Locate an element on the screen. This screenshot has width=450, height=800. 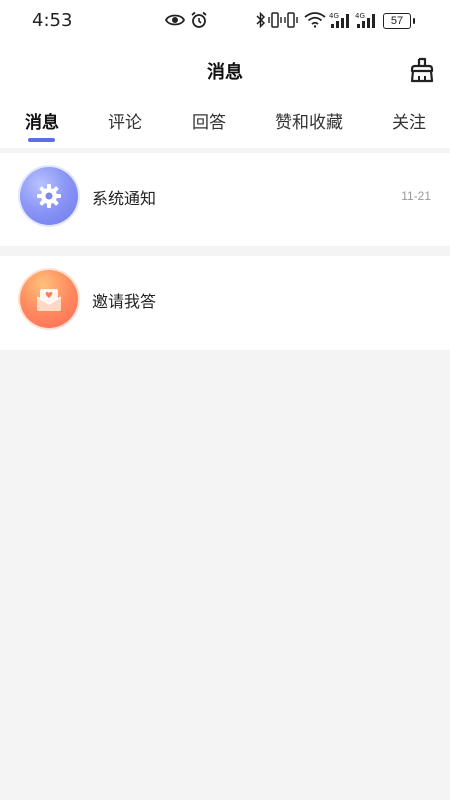
eye-icon is located at coordinates (175, 20).